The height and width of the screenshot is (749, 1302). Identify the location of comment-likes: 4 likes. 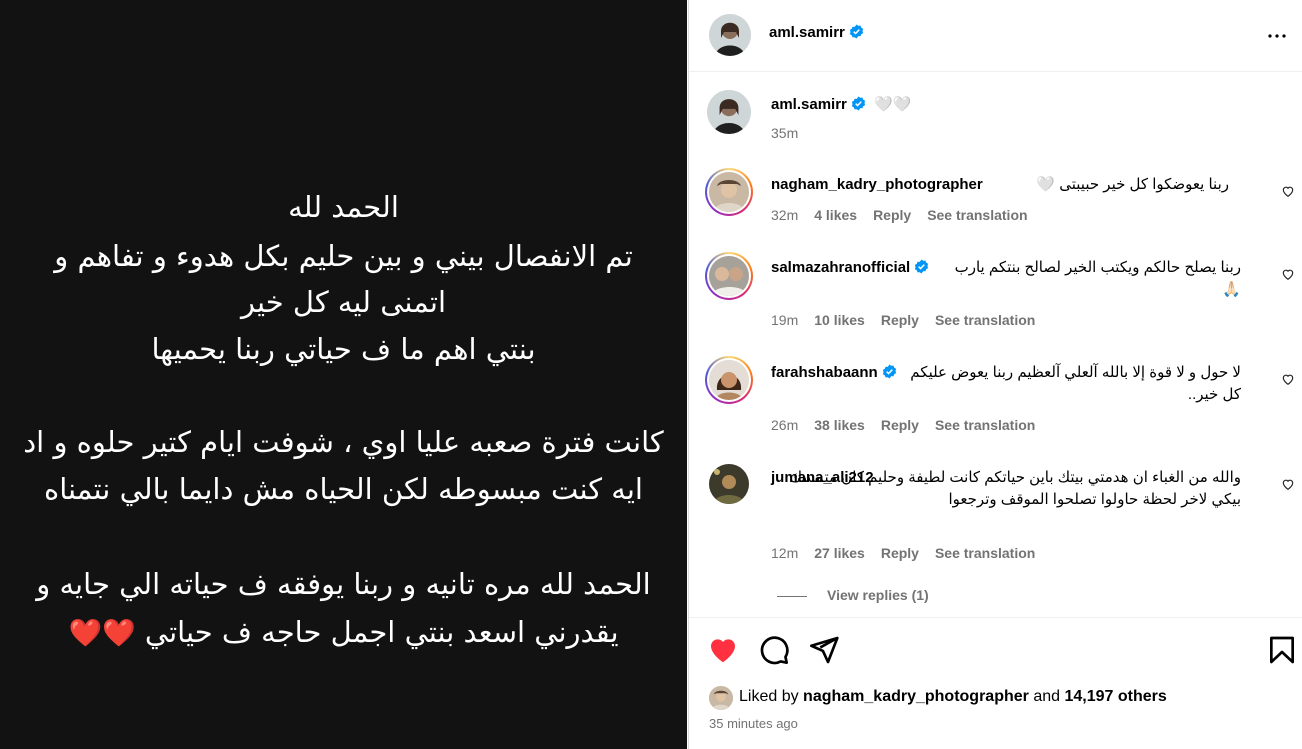
(835, 215).